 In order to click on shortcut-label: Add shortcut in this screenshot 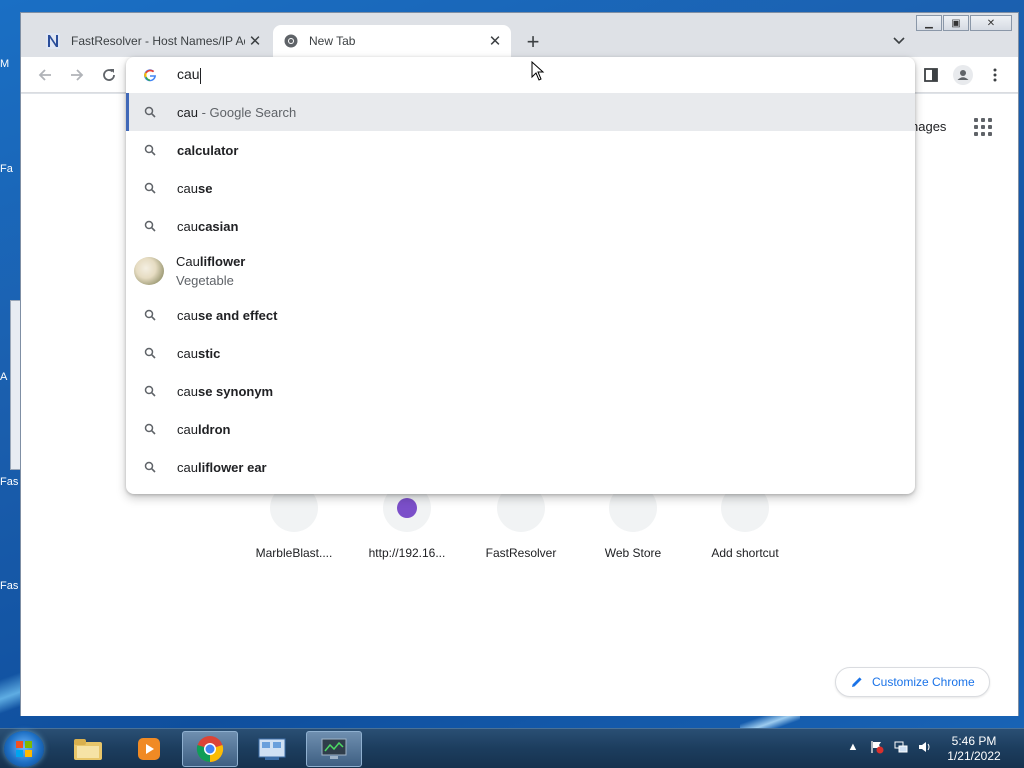, I will do `click(745, 553)`.